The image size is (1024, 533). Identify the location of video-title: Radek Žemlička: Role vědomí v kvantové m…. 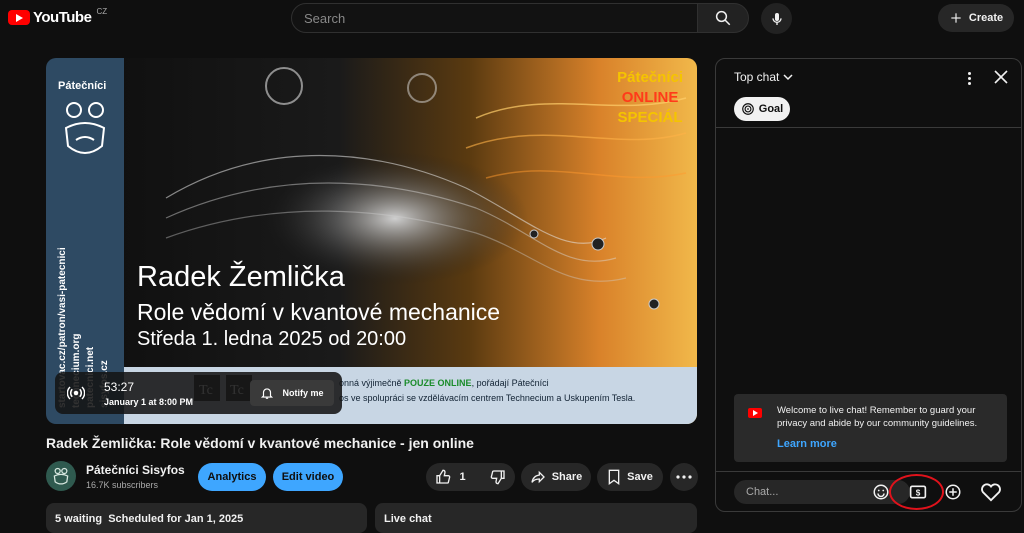
(260, 443).